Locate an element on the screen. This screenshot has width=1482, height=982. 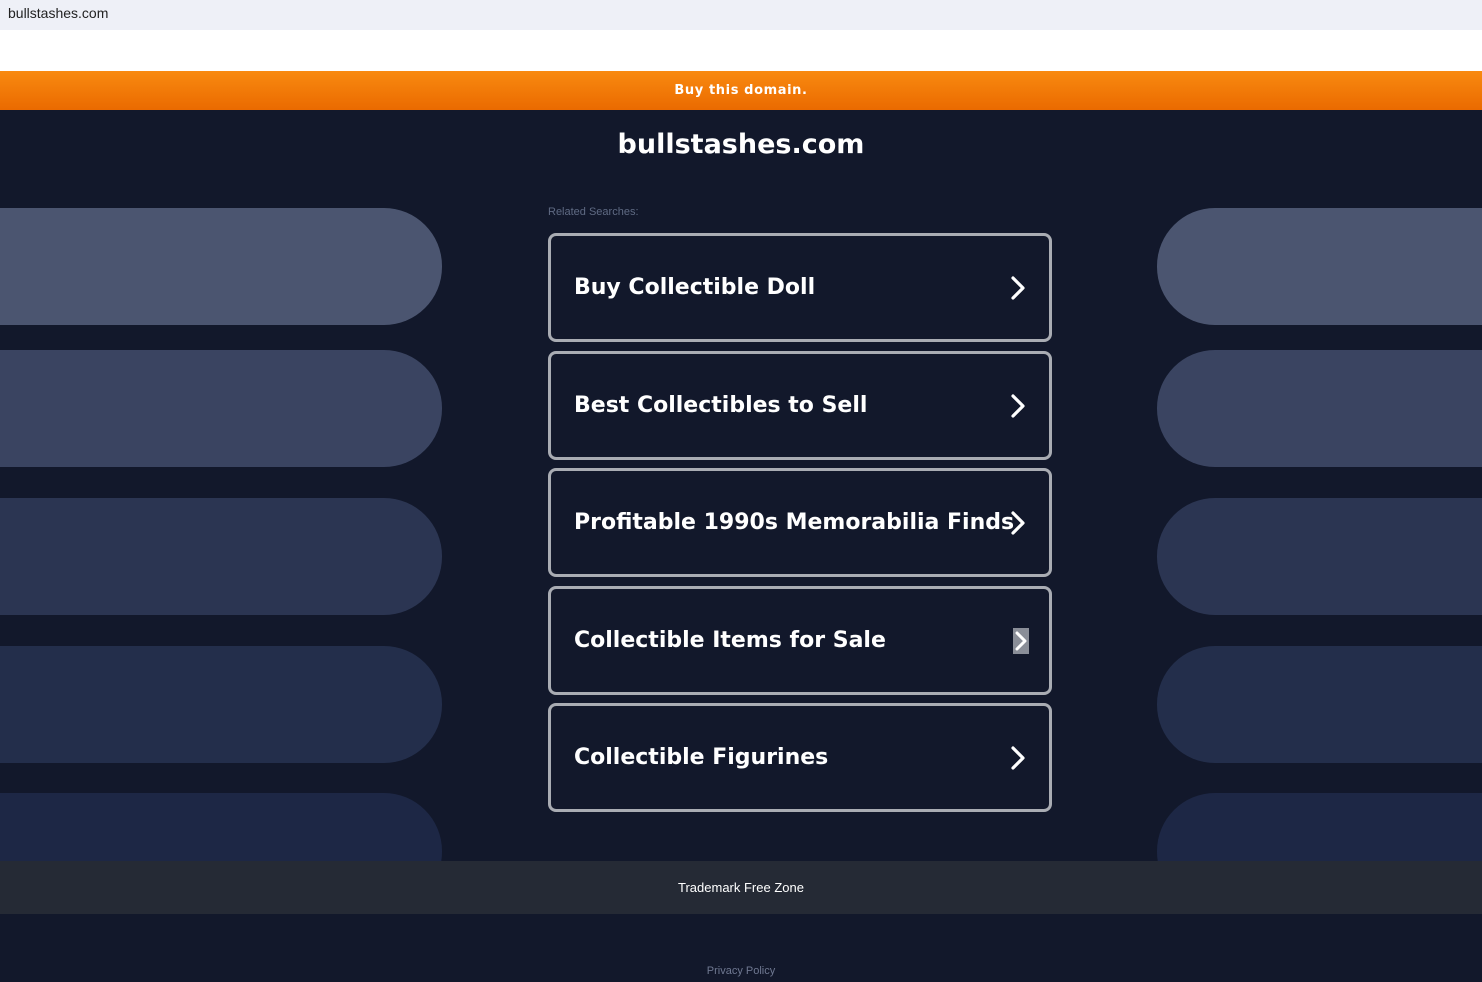
trademark-free-zone-text: Trademark Free Zone is located at coordinates (741, 887).